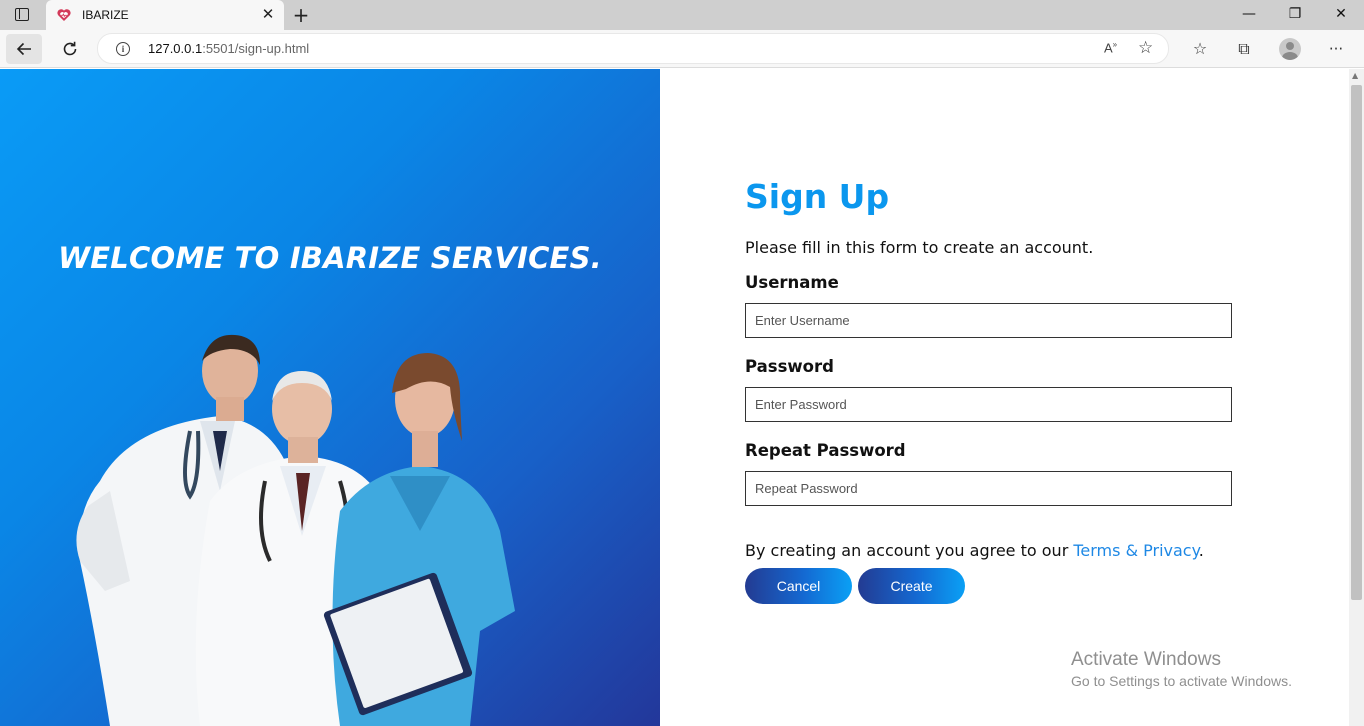  What do you see at coordinates (1146, 659) in the screenshot?
I see `watermark-title: Activate Windows` at bounding box center [1146, 659].